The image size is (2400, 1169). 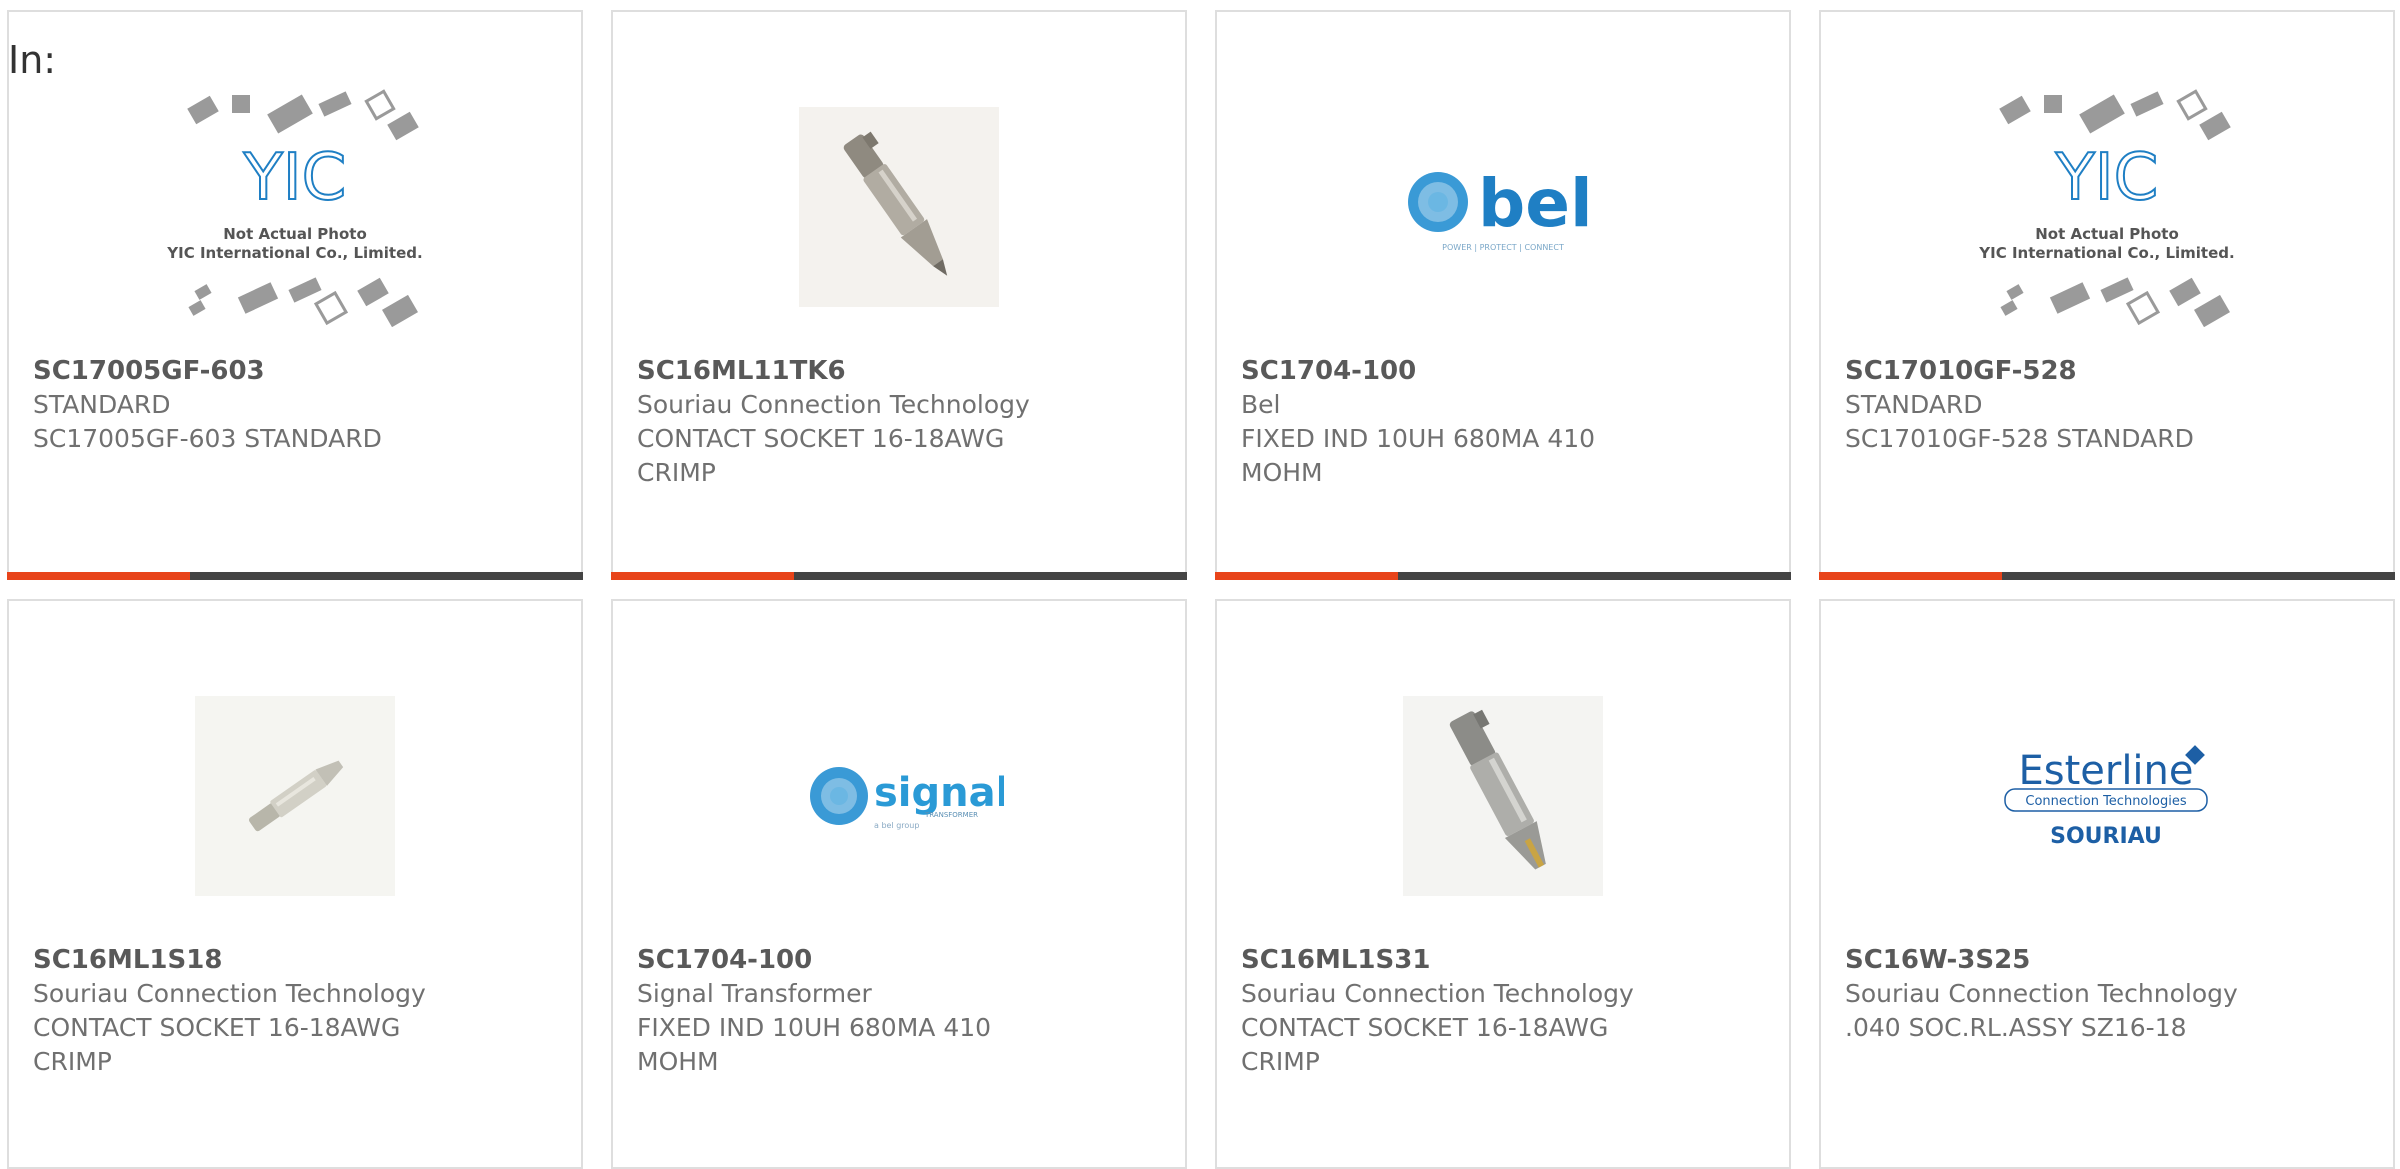 What do you see at coordinates (1503, 960) in the screenshot?
I see `part-number: SC16ML1S31` at bounding box center [1503, 960].